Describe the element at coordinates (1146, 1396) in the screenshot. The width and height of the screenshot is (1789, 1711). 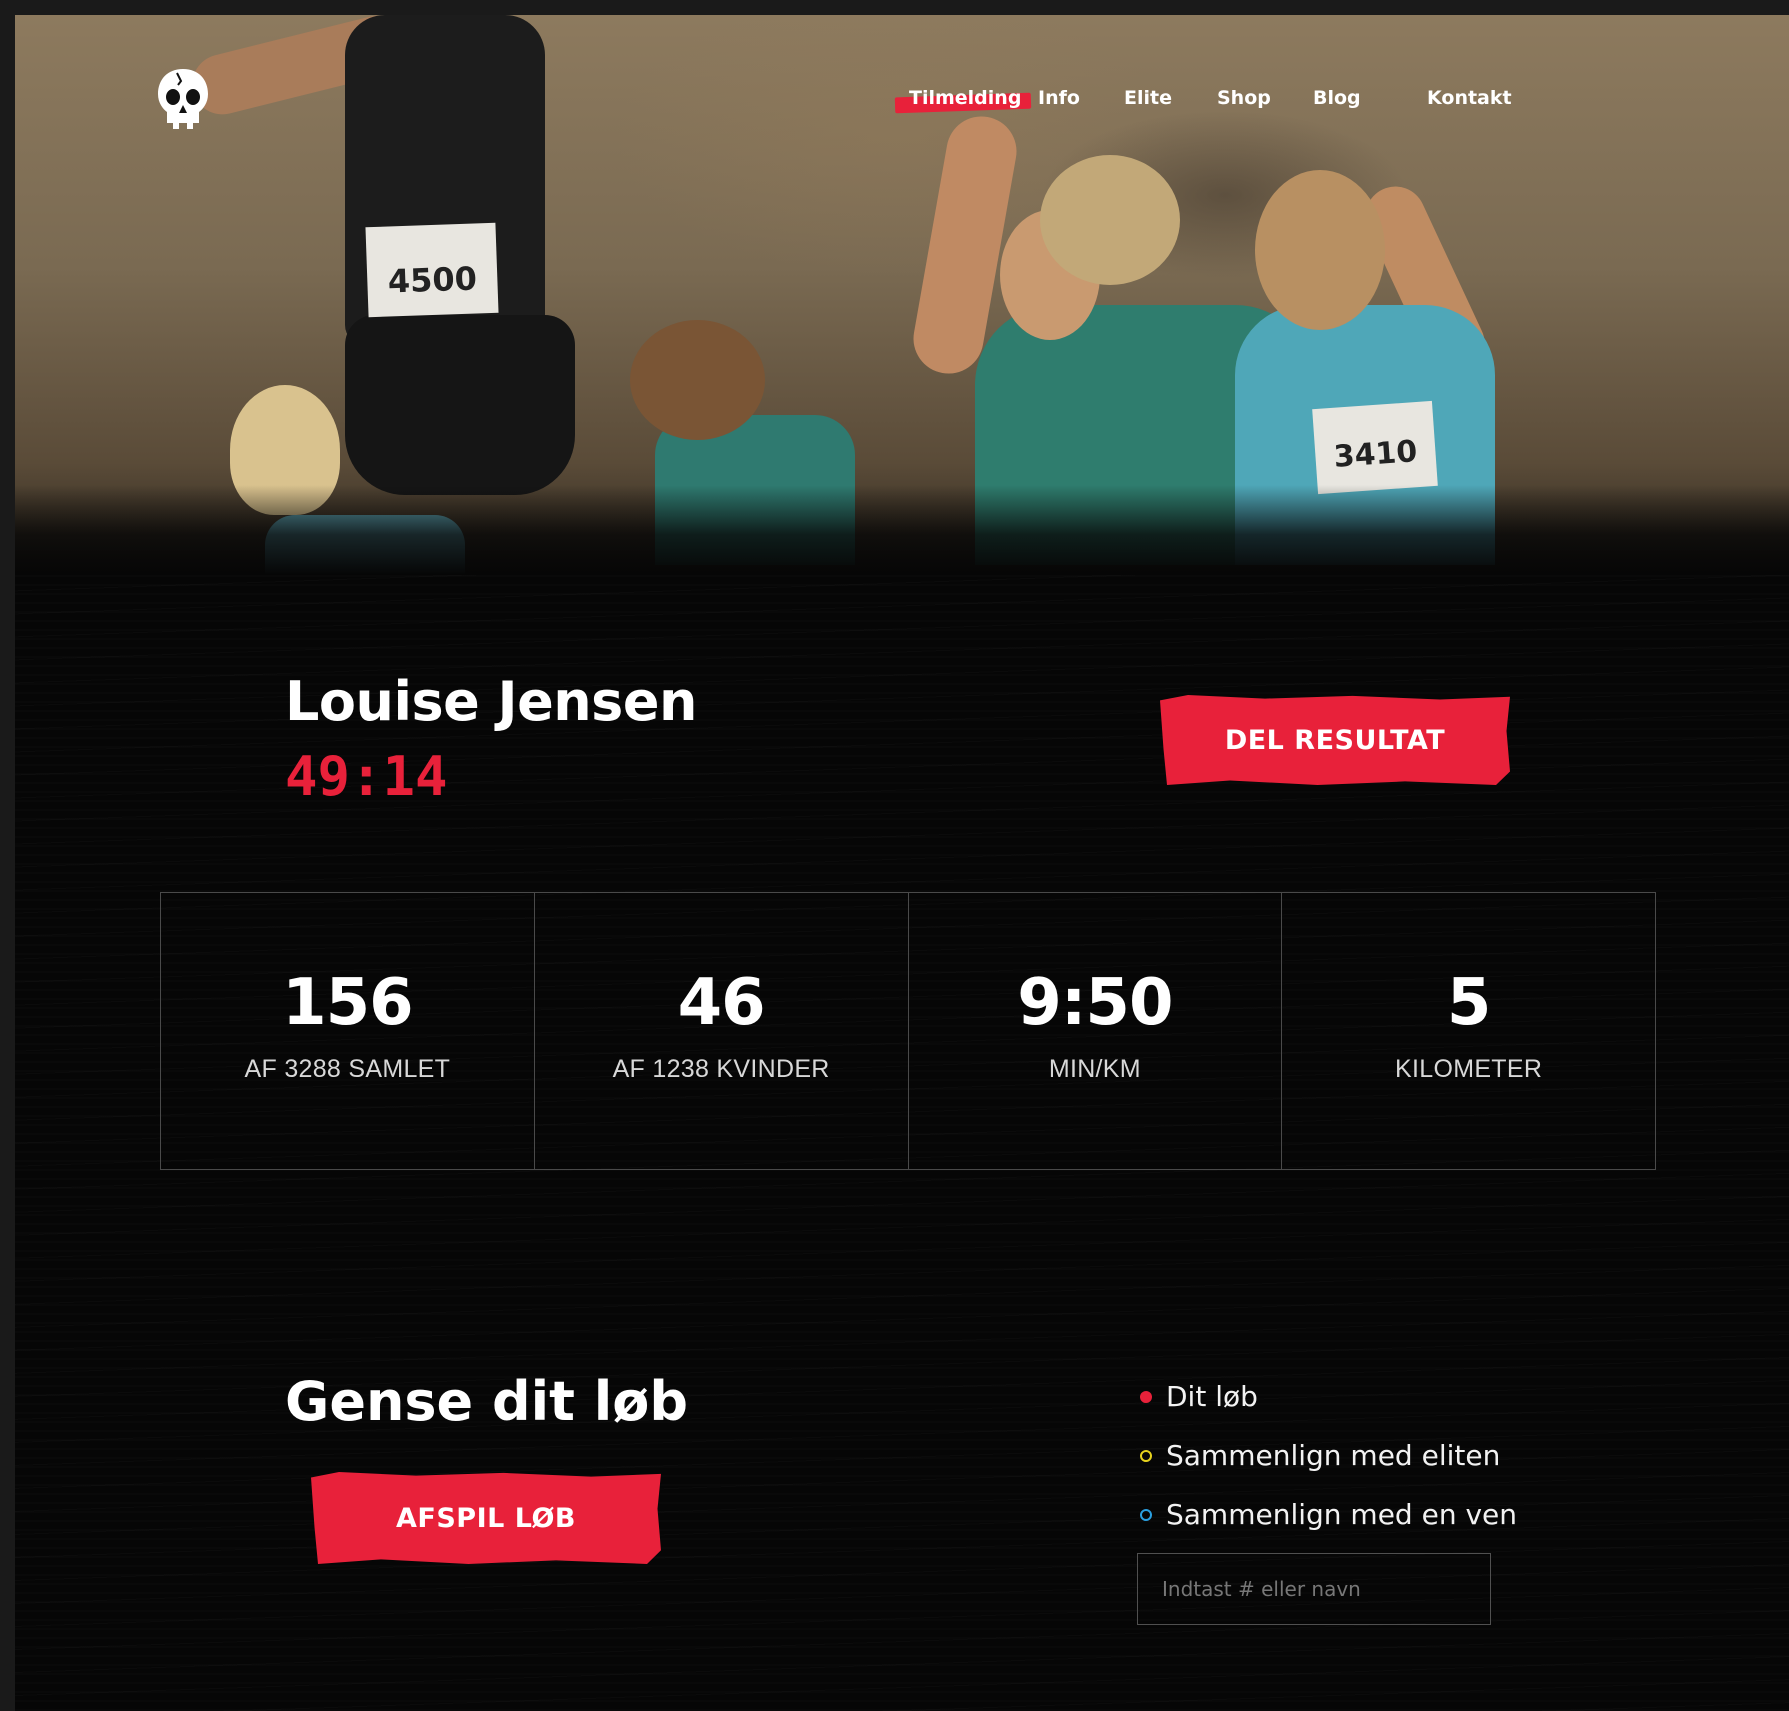
I see `red-dot-icon` at that location.